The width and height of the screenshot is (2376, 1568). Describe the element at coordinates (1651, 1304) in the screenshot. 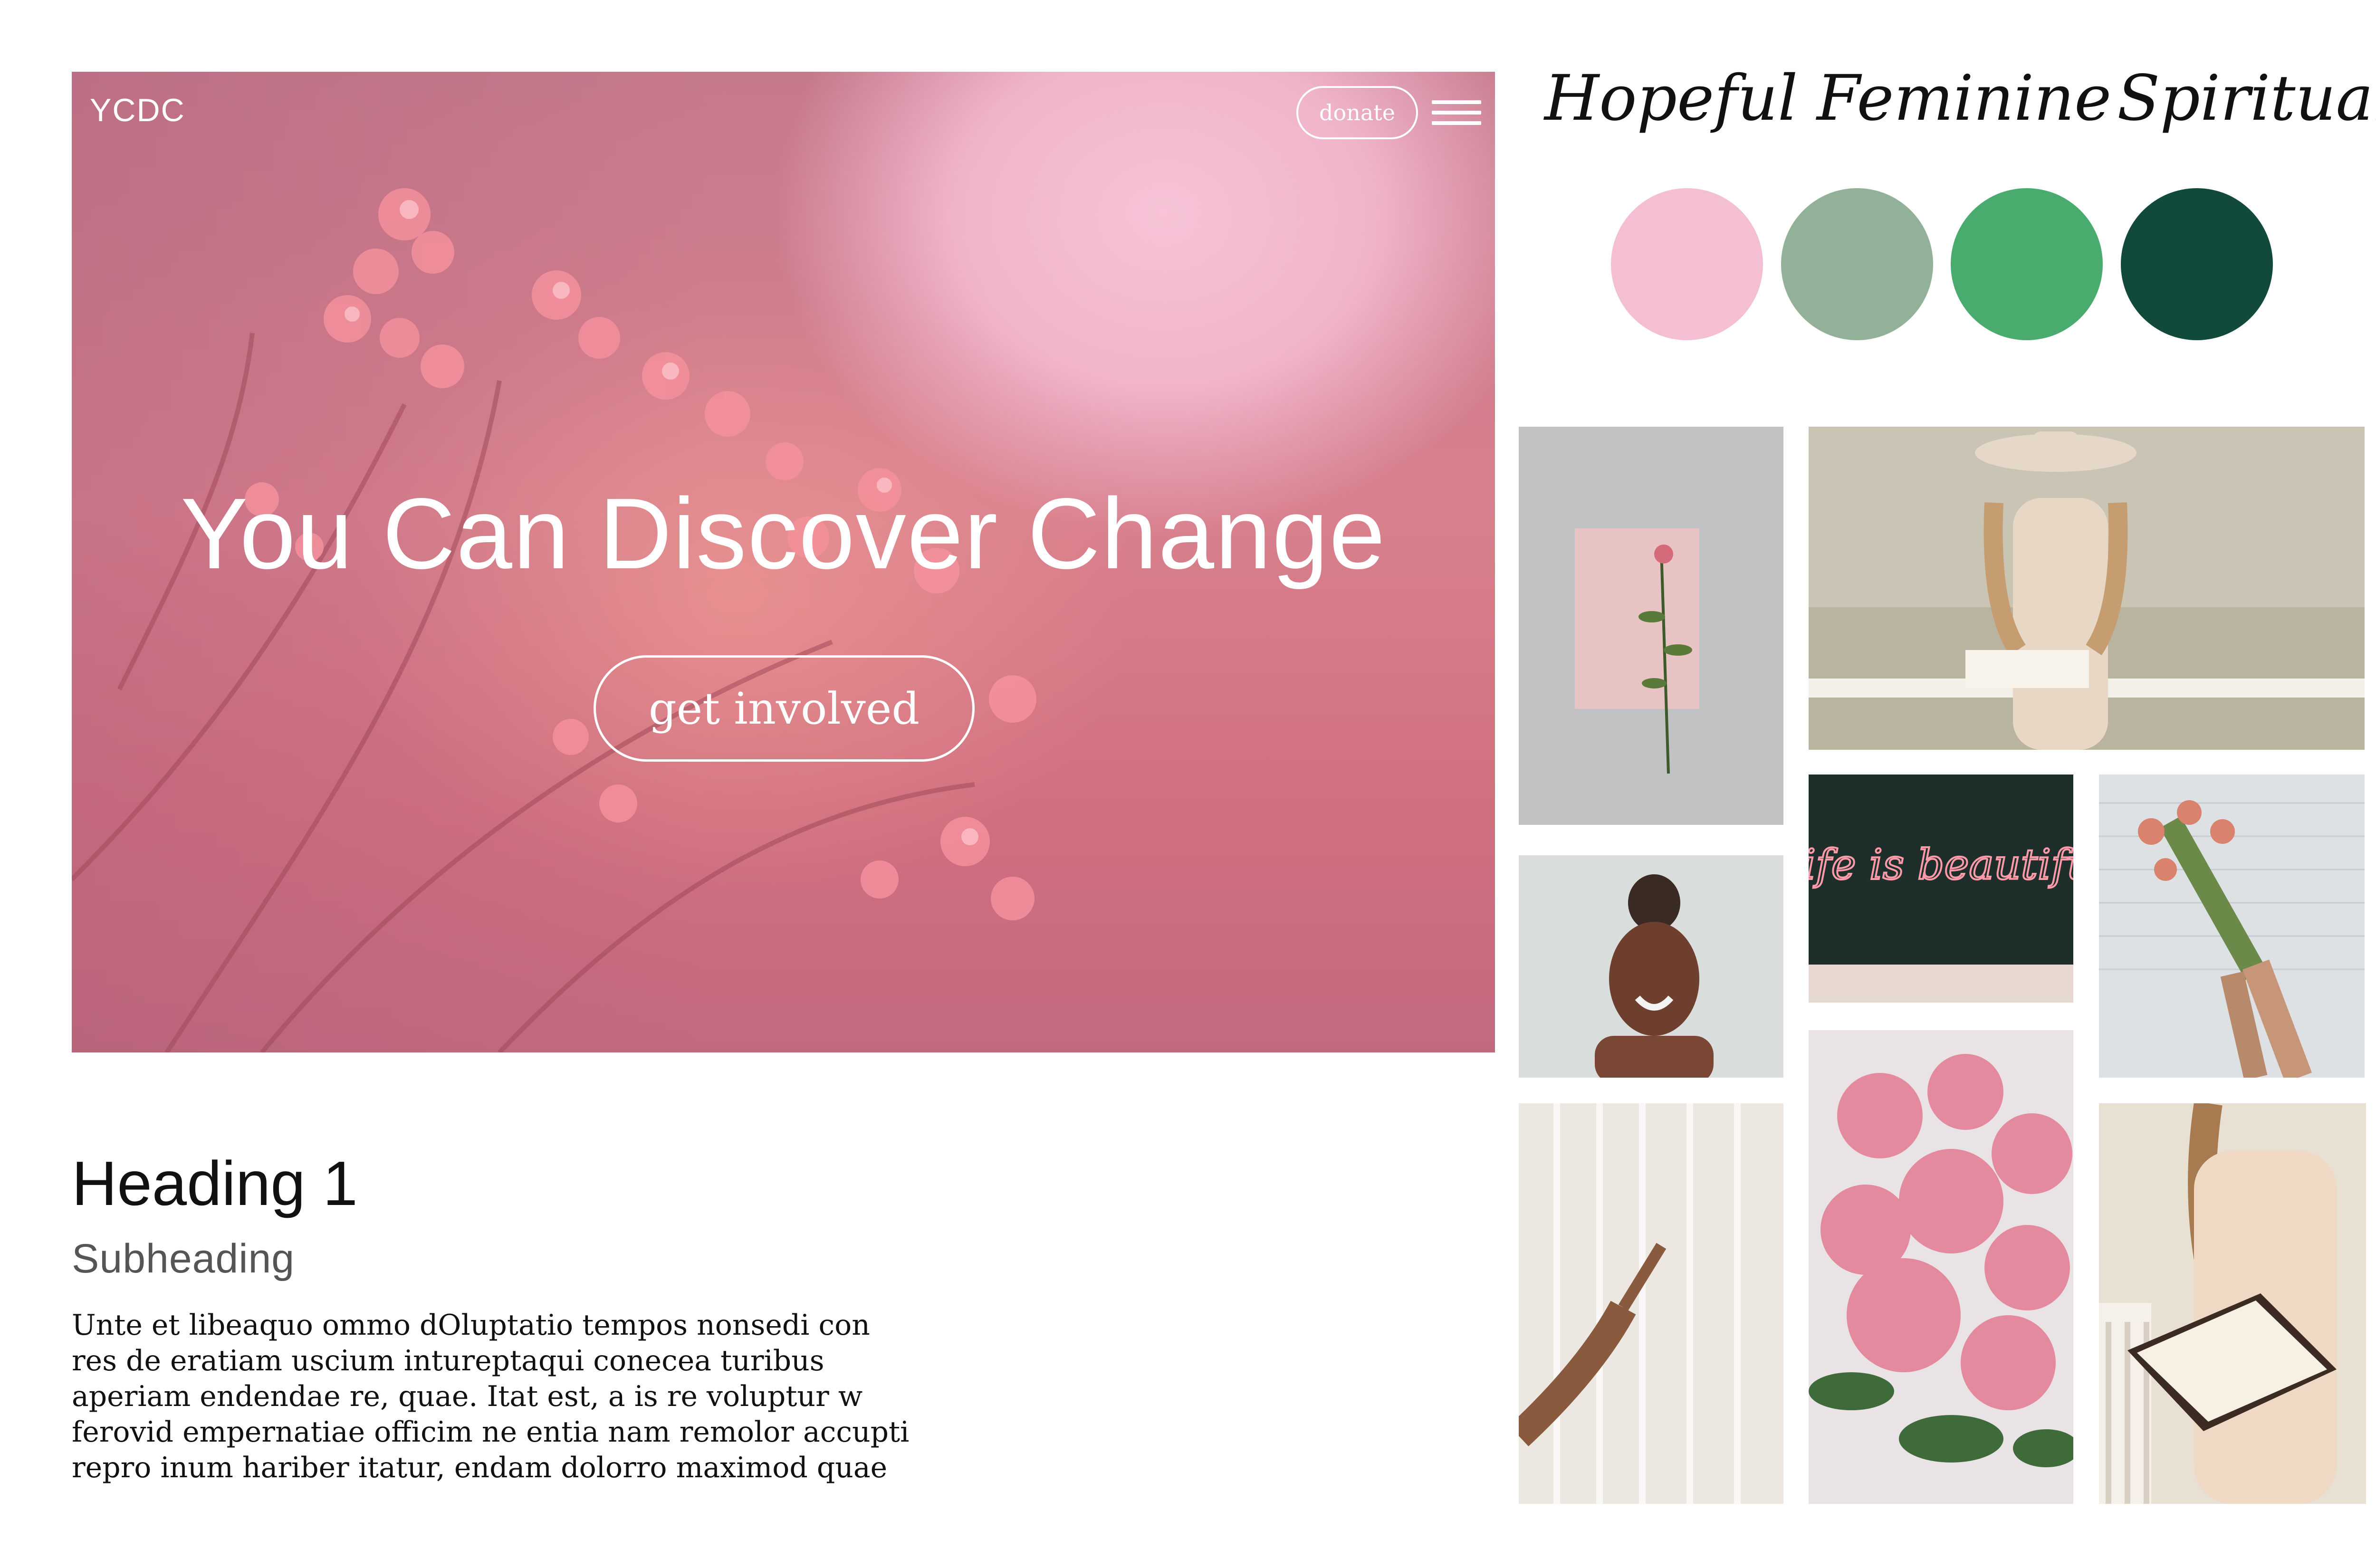

I see `photo-hand-by-curtain` at that location.